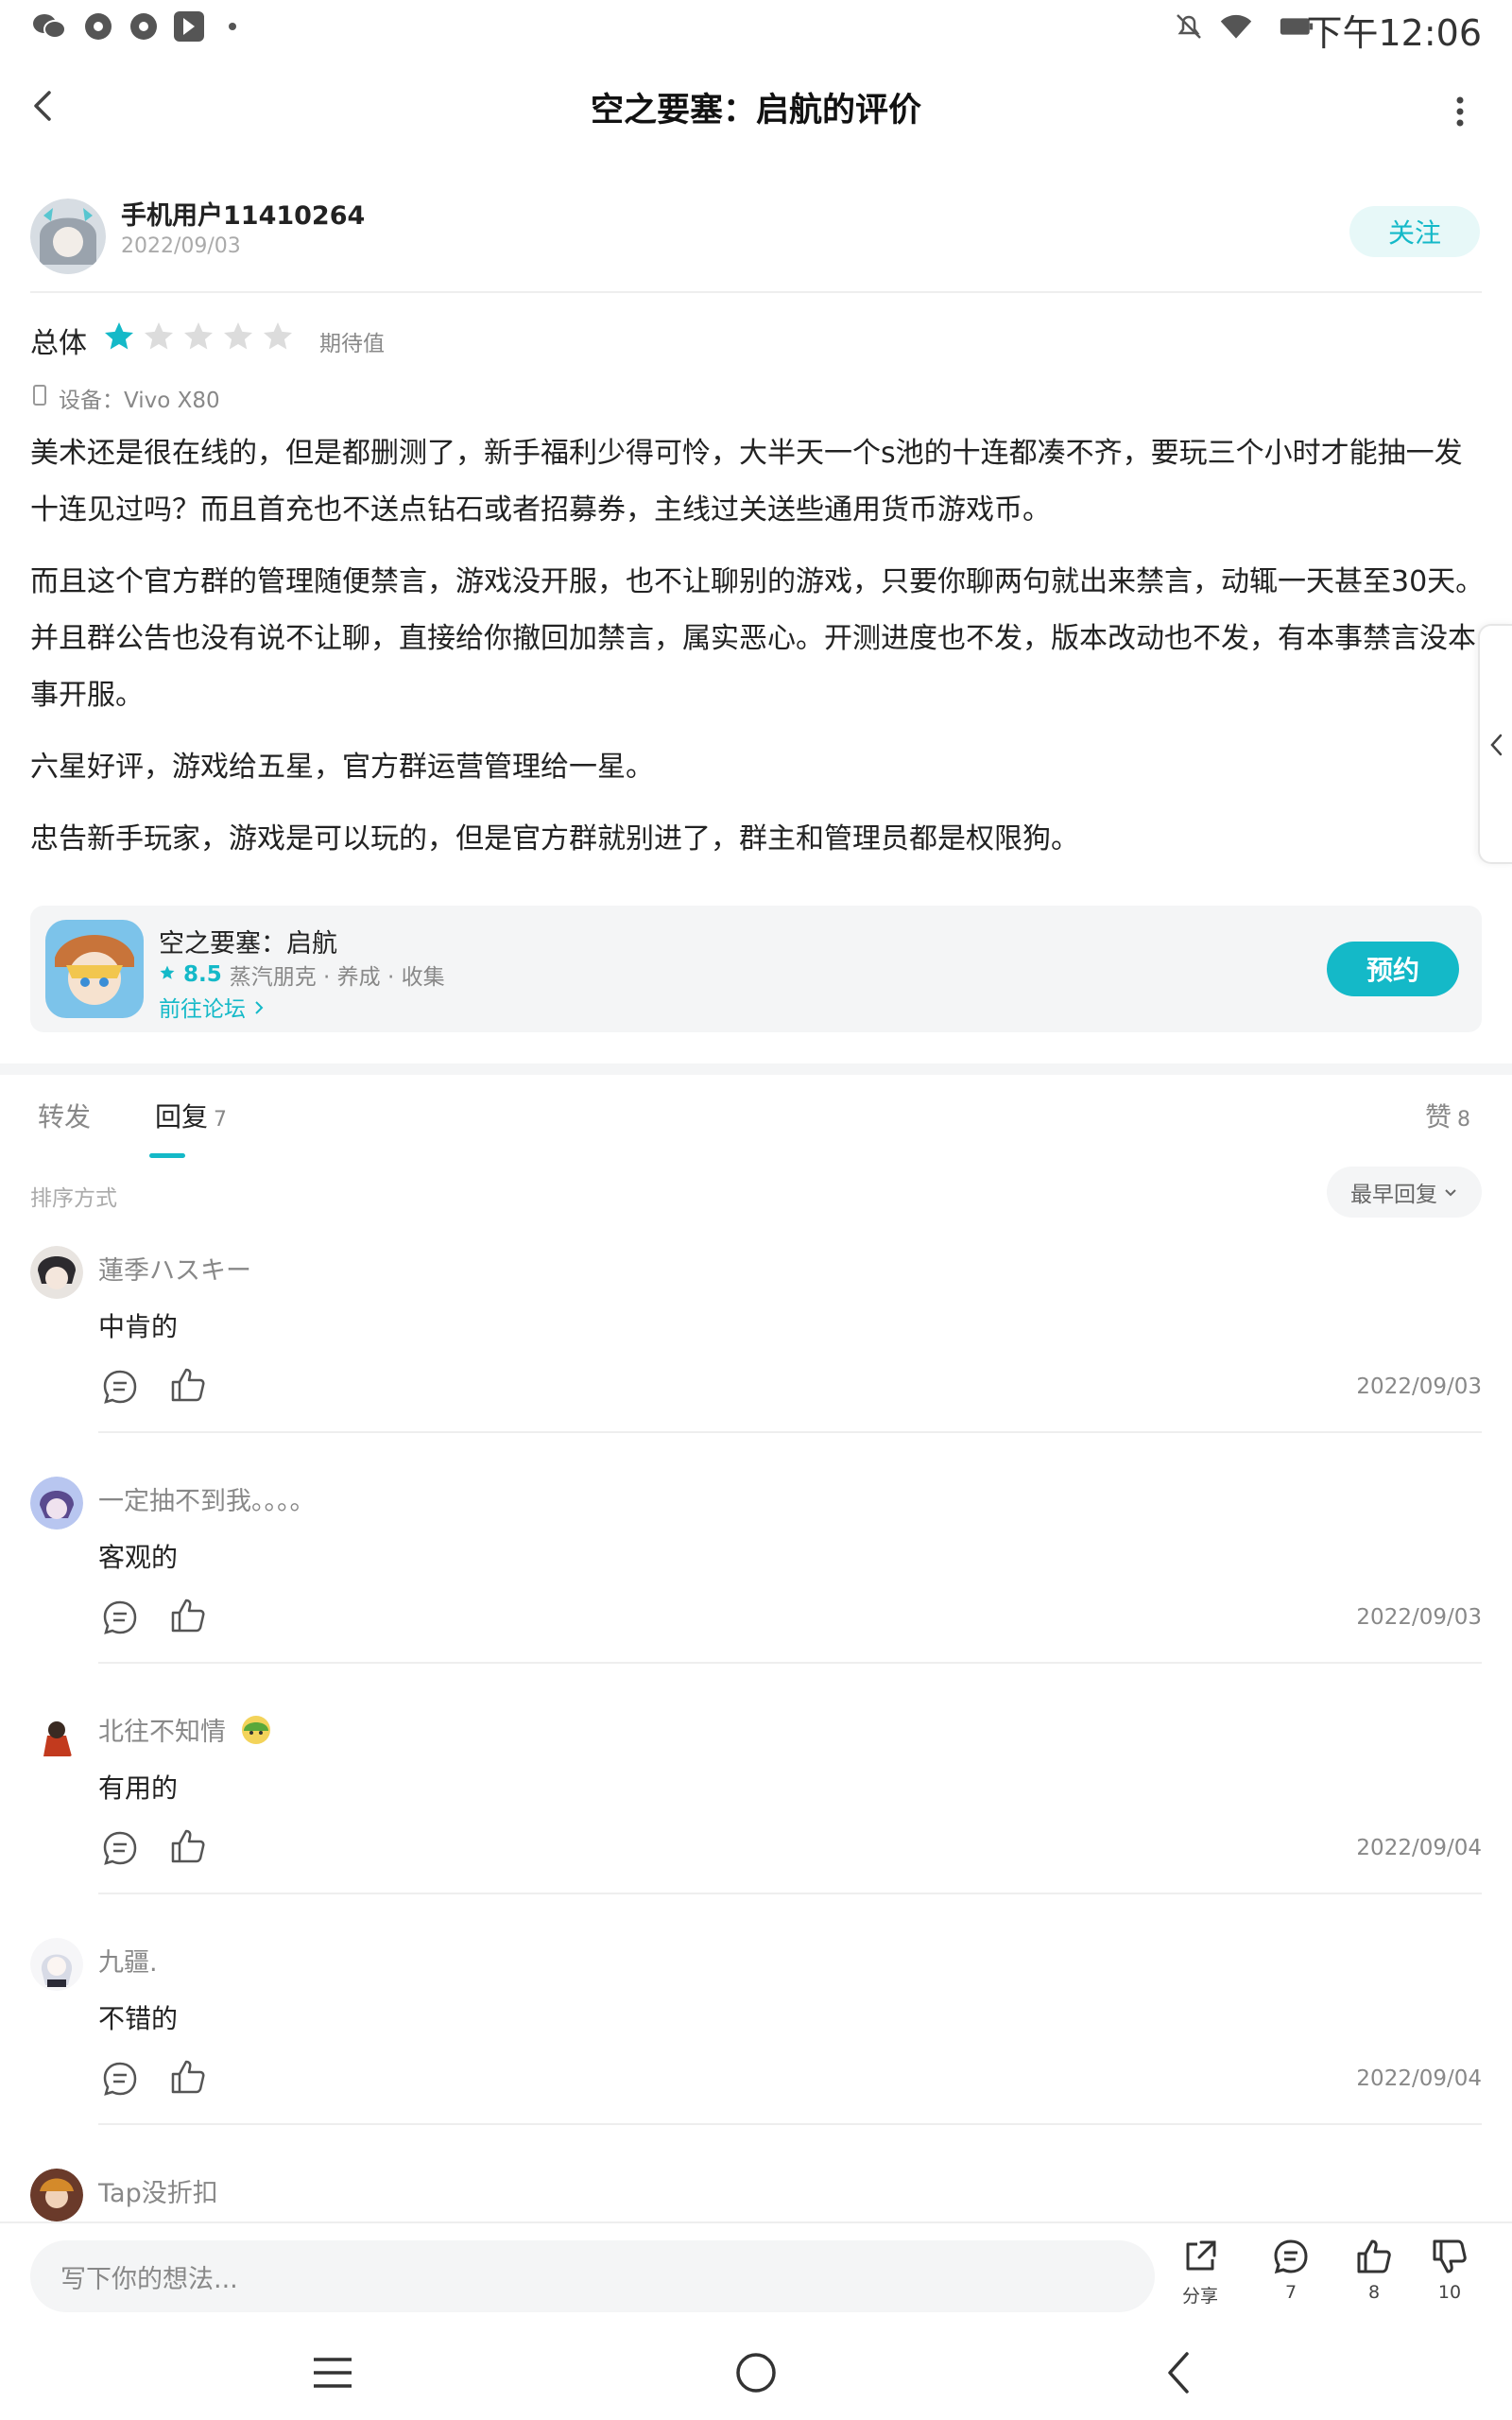 The image size is (1512, 2420). What do you see at coordinates (207, 1498) in the screenshot?
I see `commenter-name: 一定抽不到我。。。。` at bounding box center [207, 1498].